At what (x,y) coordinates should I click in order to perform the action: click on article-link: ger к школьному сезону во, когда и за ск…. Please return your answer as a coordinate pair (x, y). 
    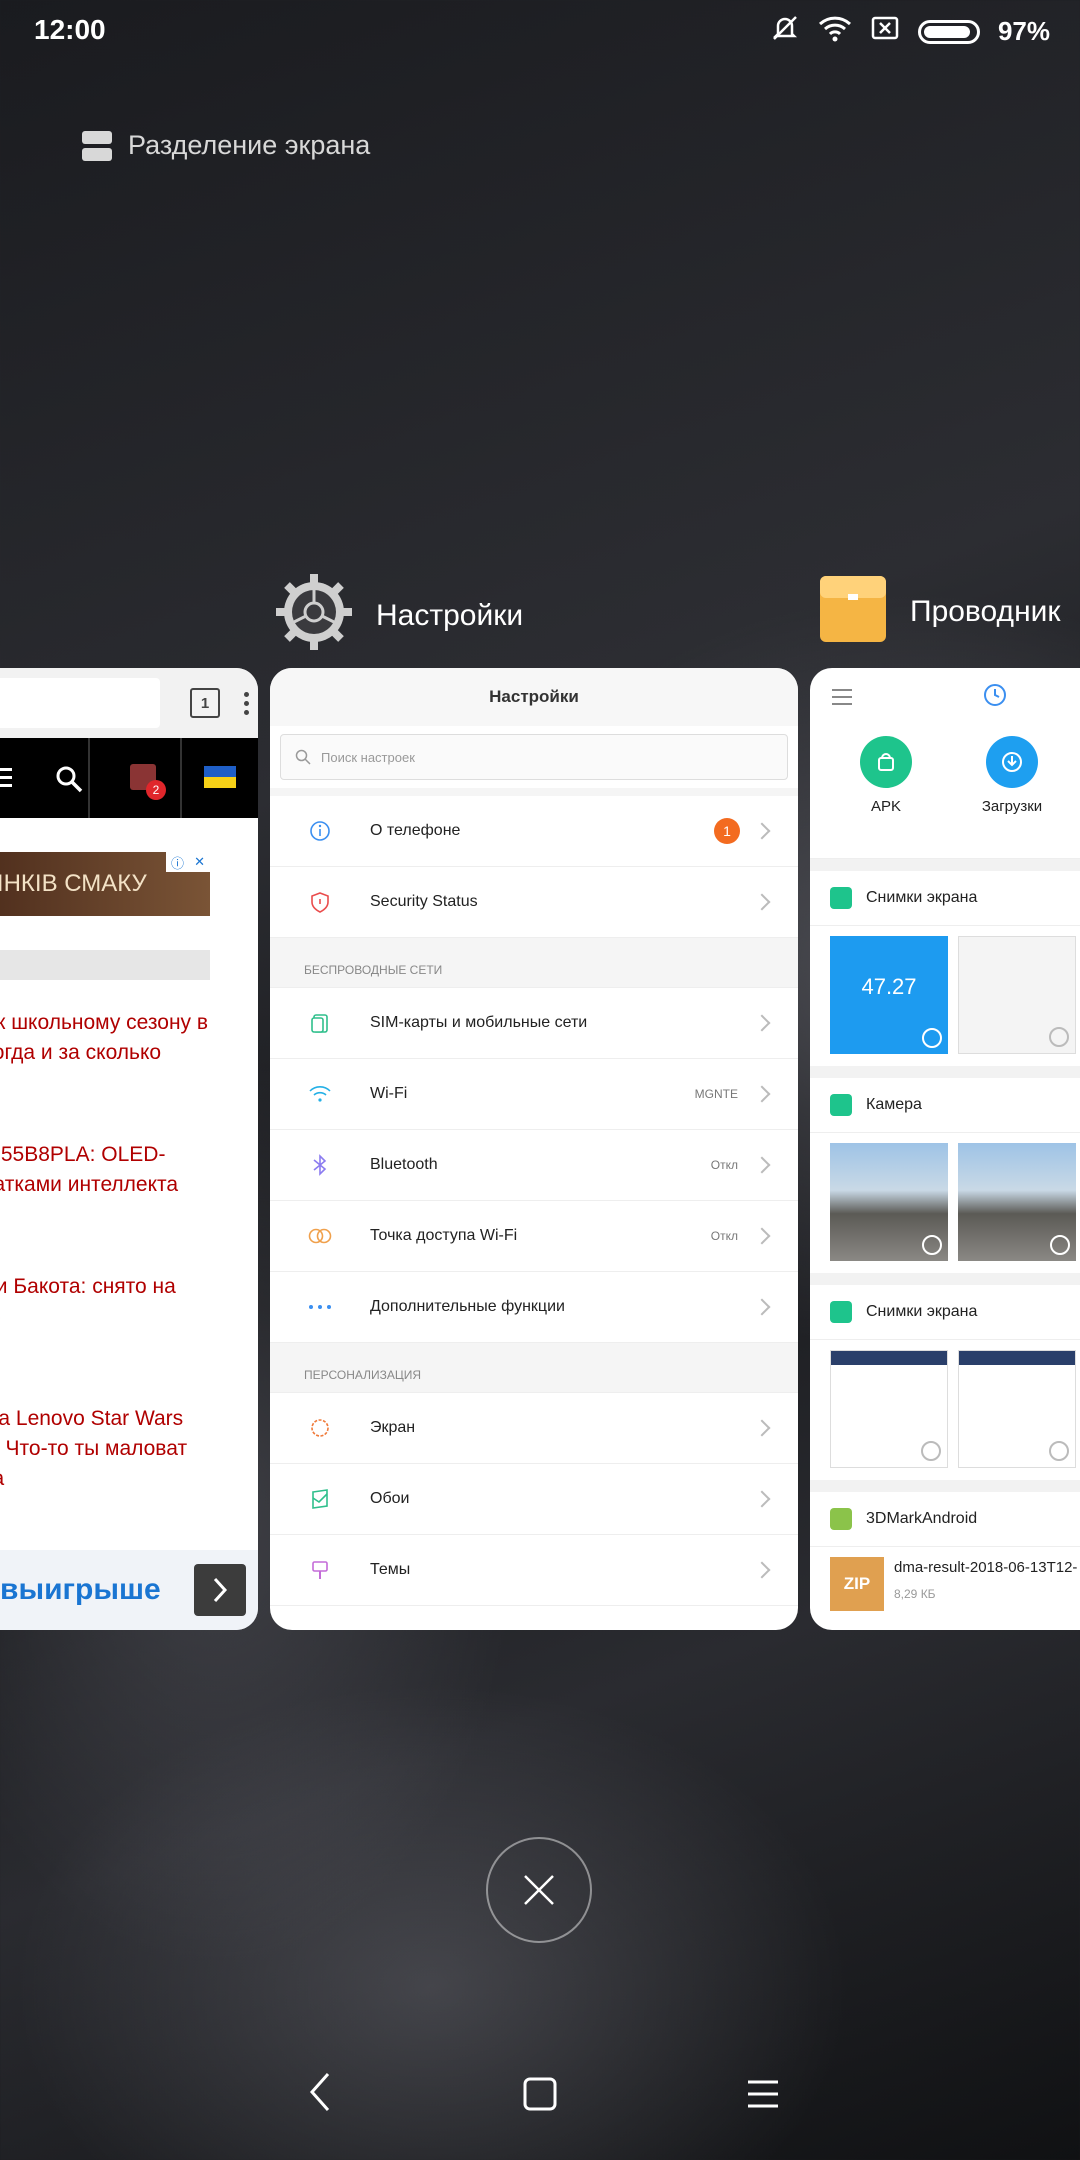
    Looking at the image, I should click on (129, 1038).